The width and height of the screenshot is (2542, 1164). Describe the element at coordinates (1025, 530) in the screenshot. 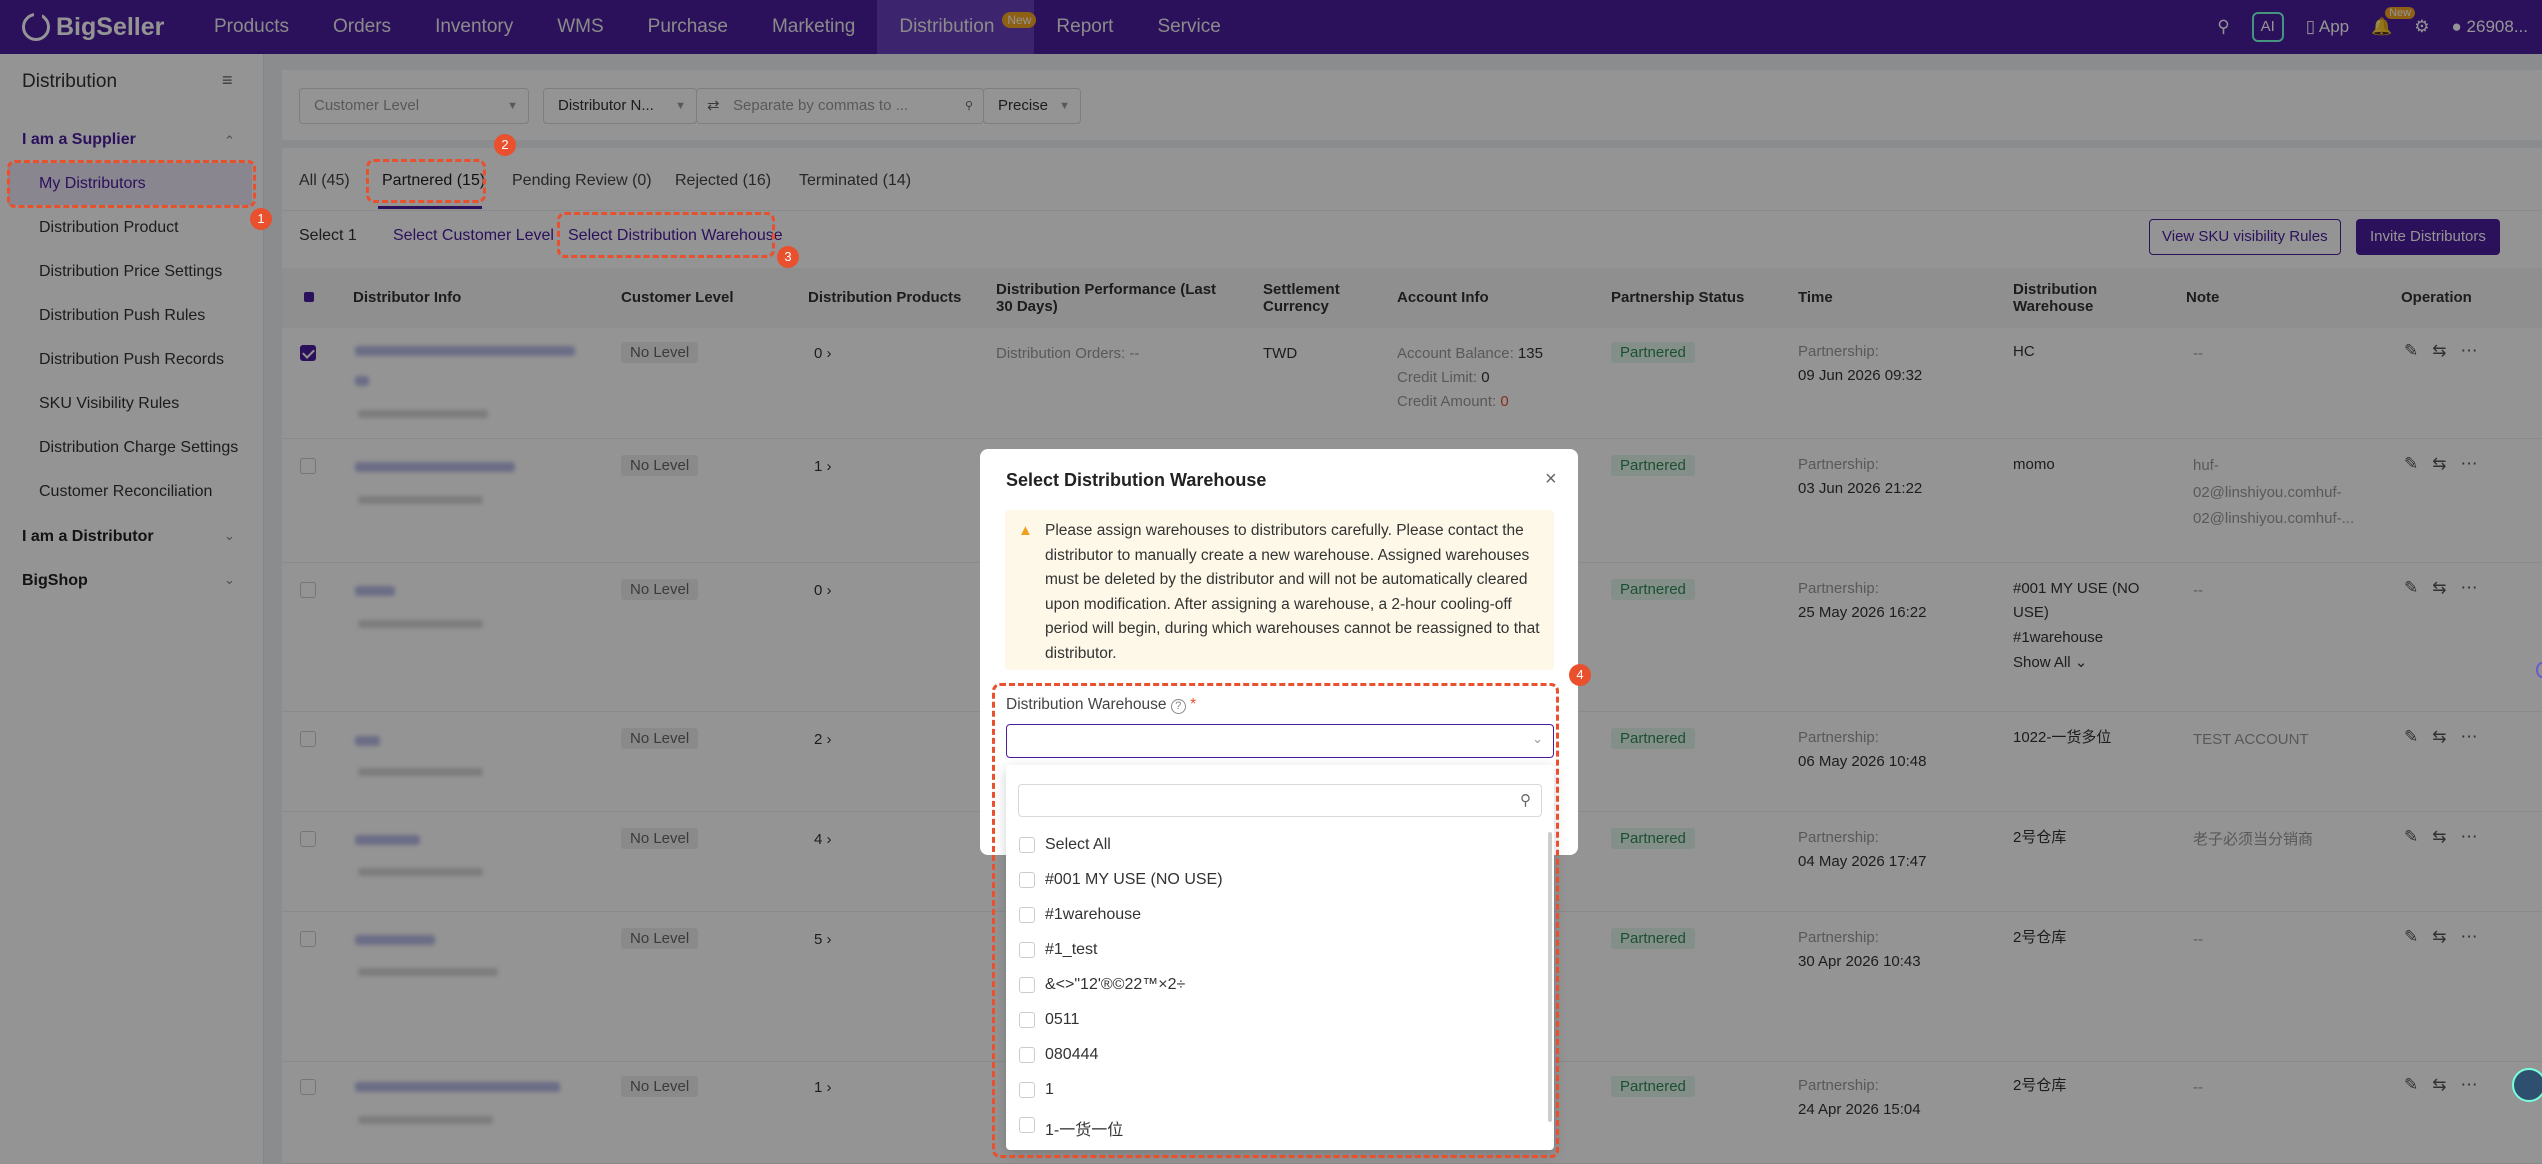

I see `warning-icon: ▲` at that location.